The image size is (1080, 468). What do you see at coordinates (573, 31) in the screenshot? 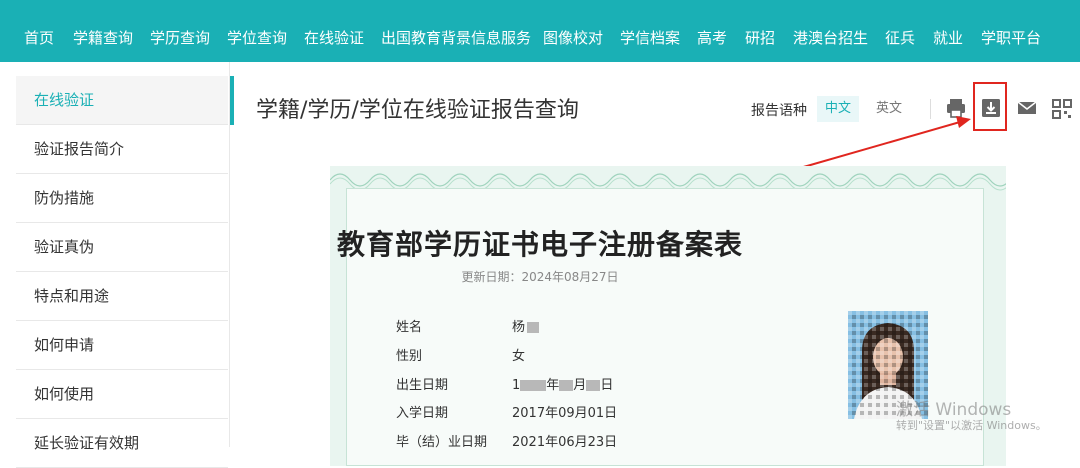
I see `nav-item-image-check: 图像校对` at bounding box center [573, 31].